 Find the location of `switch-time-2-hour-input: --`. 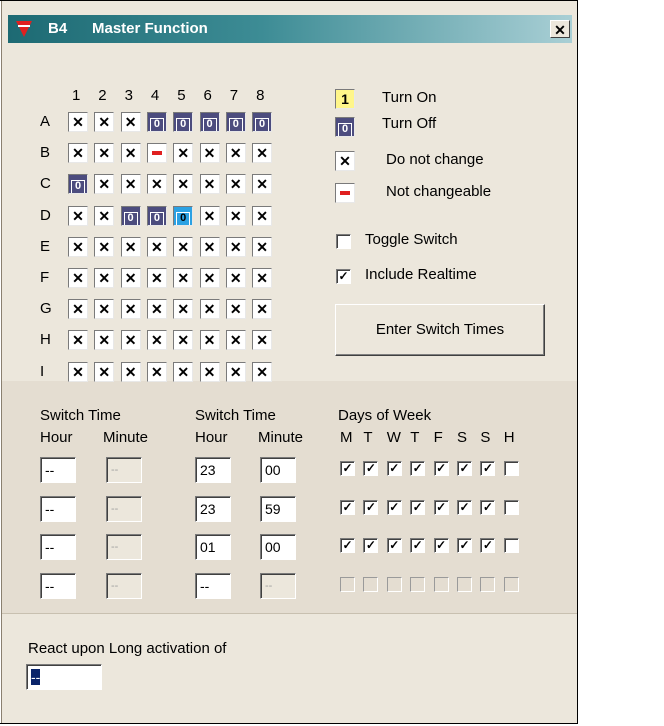

switch-time-2-hour-input: -- is located at coordinates (213, 585).